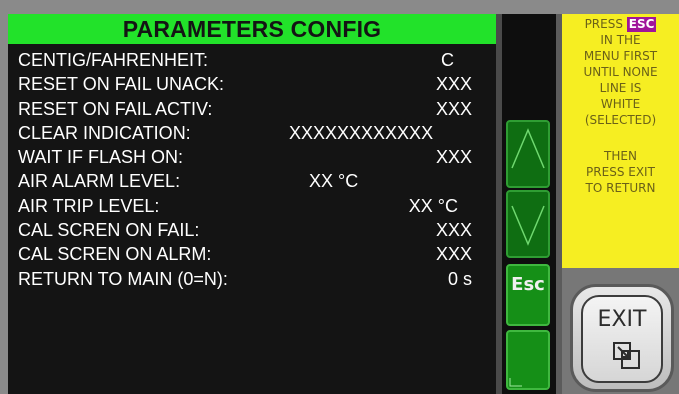 The width and height of the screenshot is (679, 394). Describe the element at coordinates (252, 279) in the screenshot. I see `param-row-return-to-main: RETURN TO MAIN (0=N): 0 s` at that location.